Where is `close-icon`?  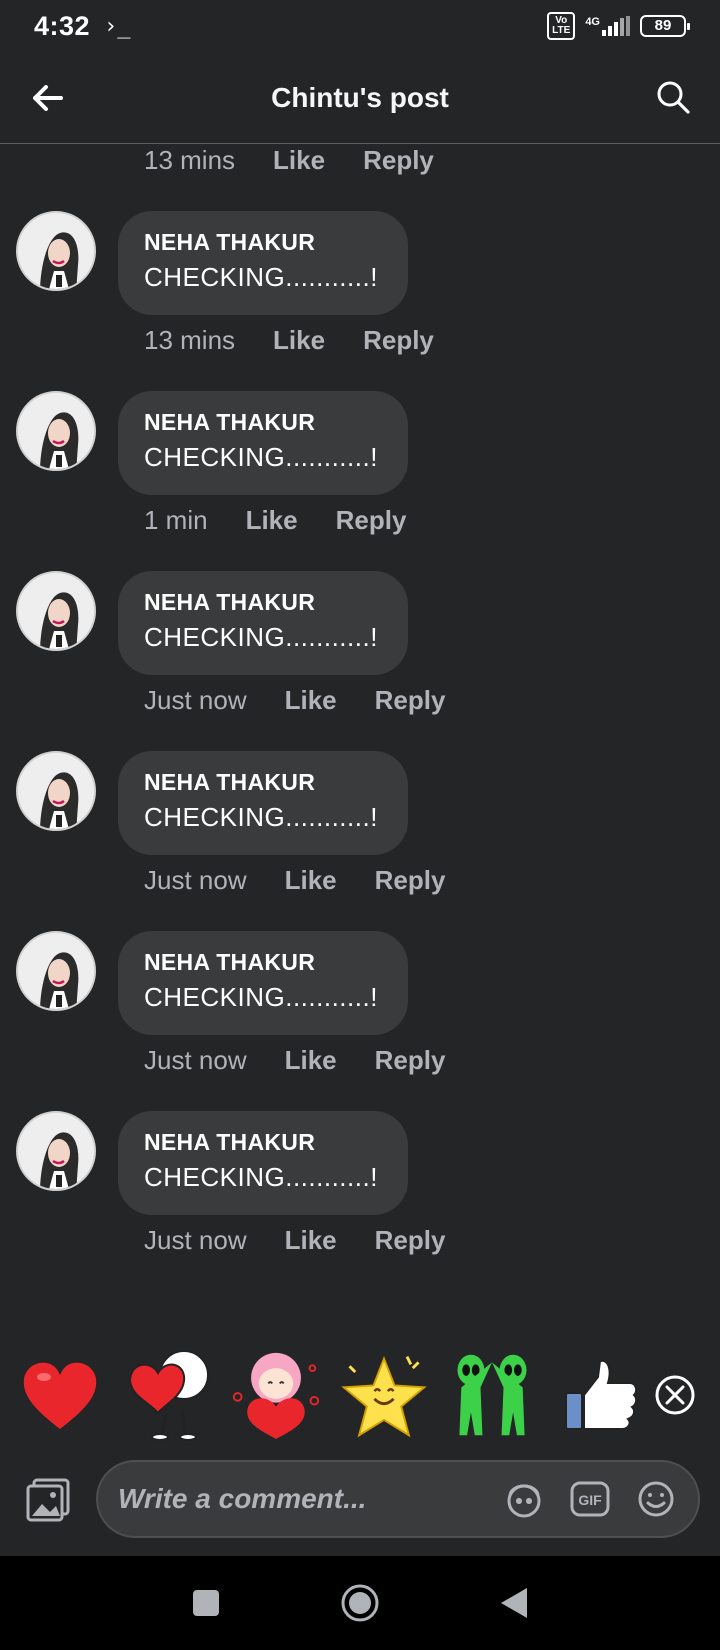
close-icon is located at coordinates (675, 1395).